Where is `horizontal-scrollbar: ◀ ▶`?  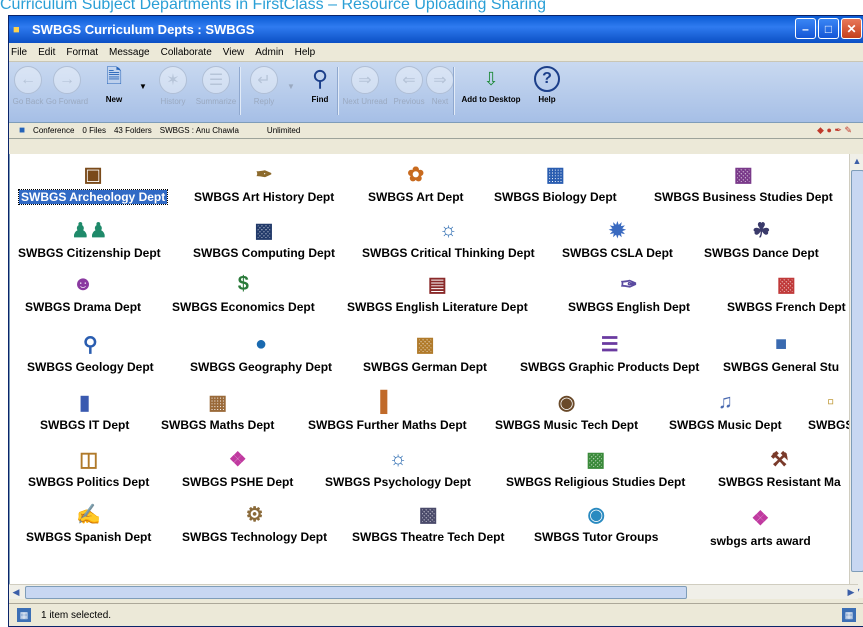
horizontal-scrollbar: ◀ ▶ is located at coordinates (433, 591).